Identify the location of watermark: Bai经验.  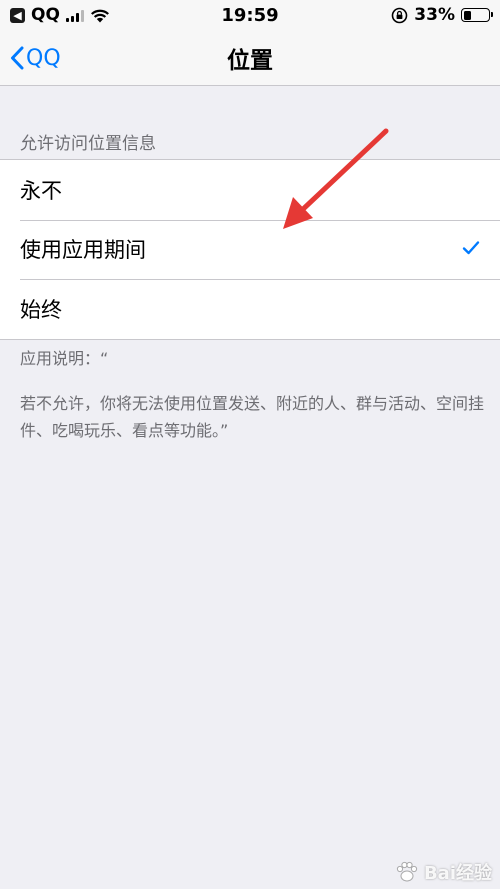
(443, 872).